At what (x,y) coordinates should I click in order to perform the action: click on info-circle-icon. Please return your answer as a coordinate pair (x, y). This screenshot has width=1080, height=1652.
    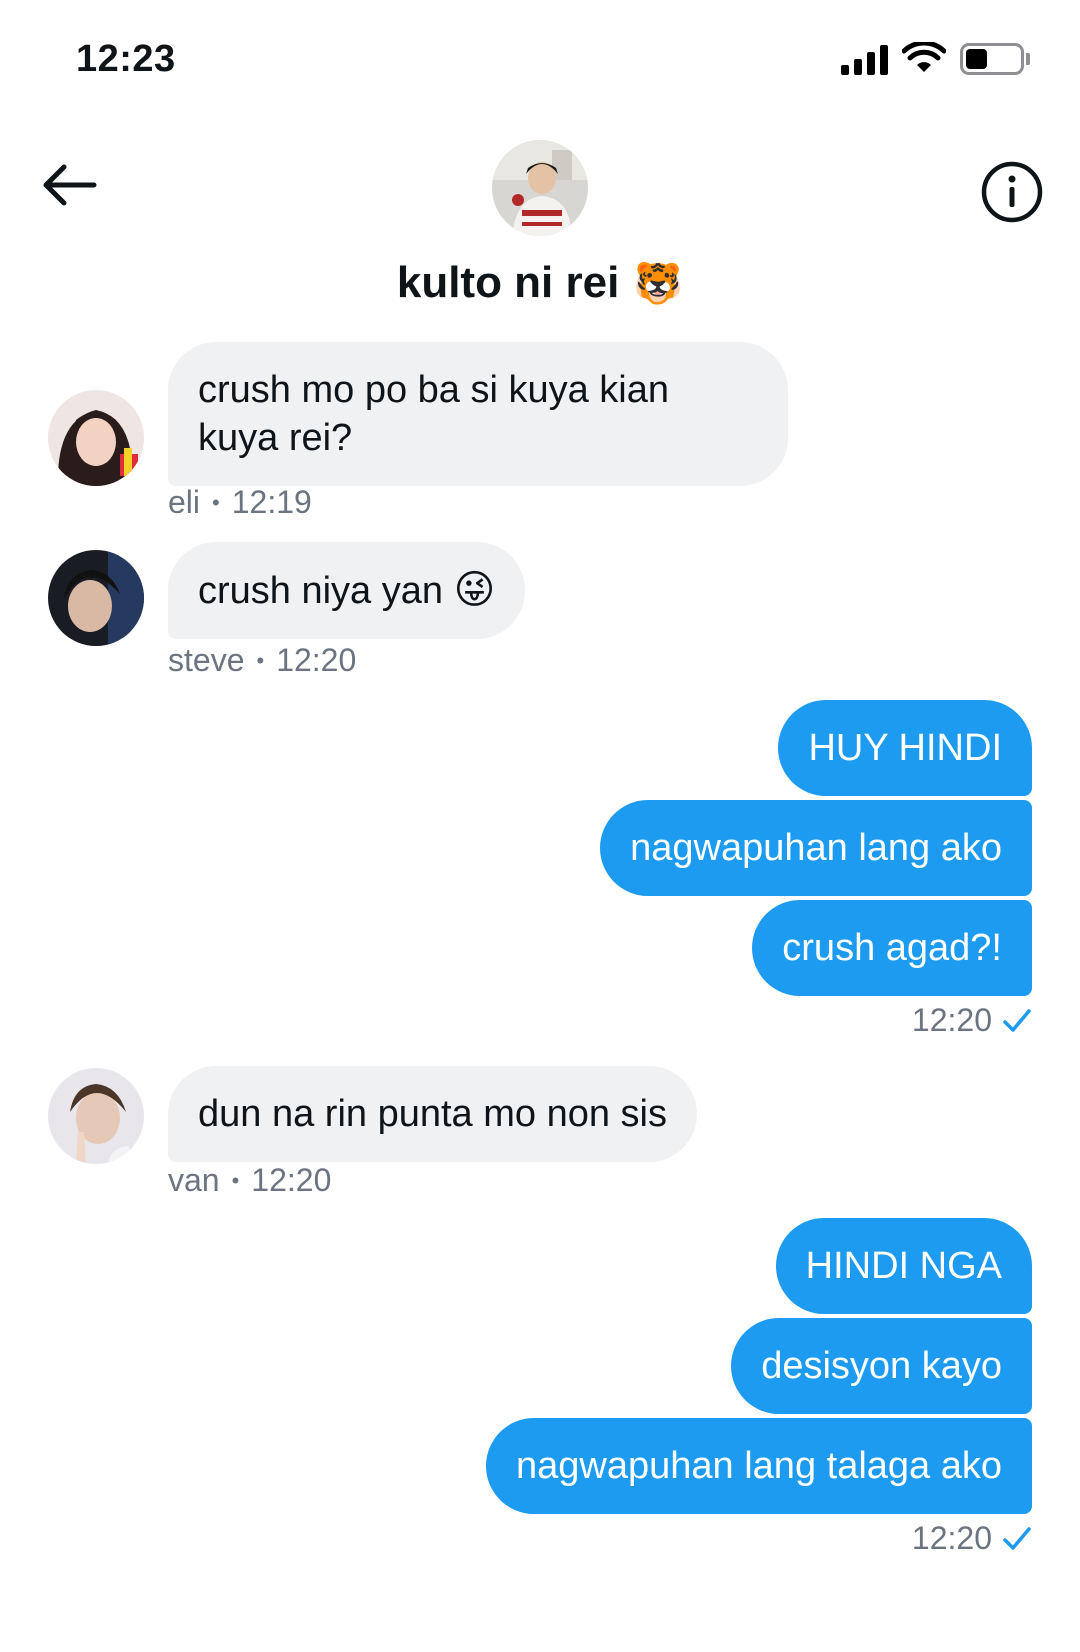
    Looking at the image, I should click on (1012, 192).